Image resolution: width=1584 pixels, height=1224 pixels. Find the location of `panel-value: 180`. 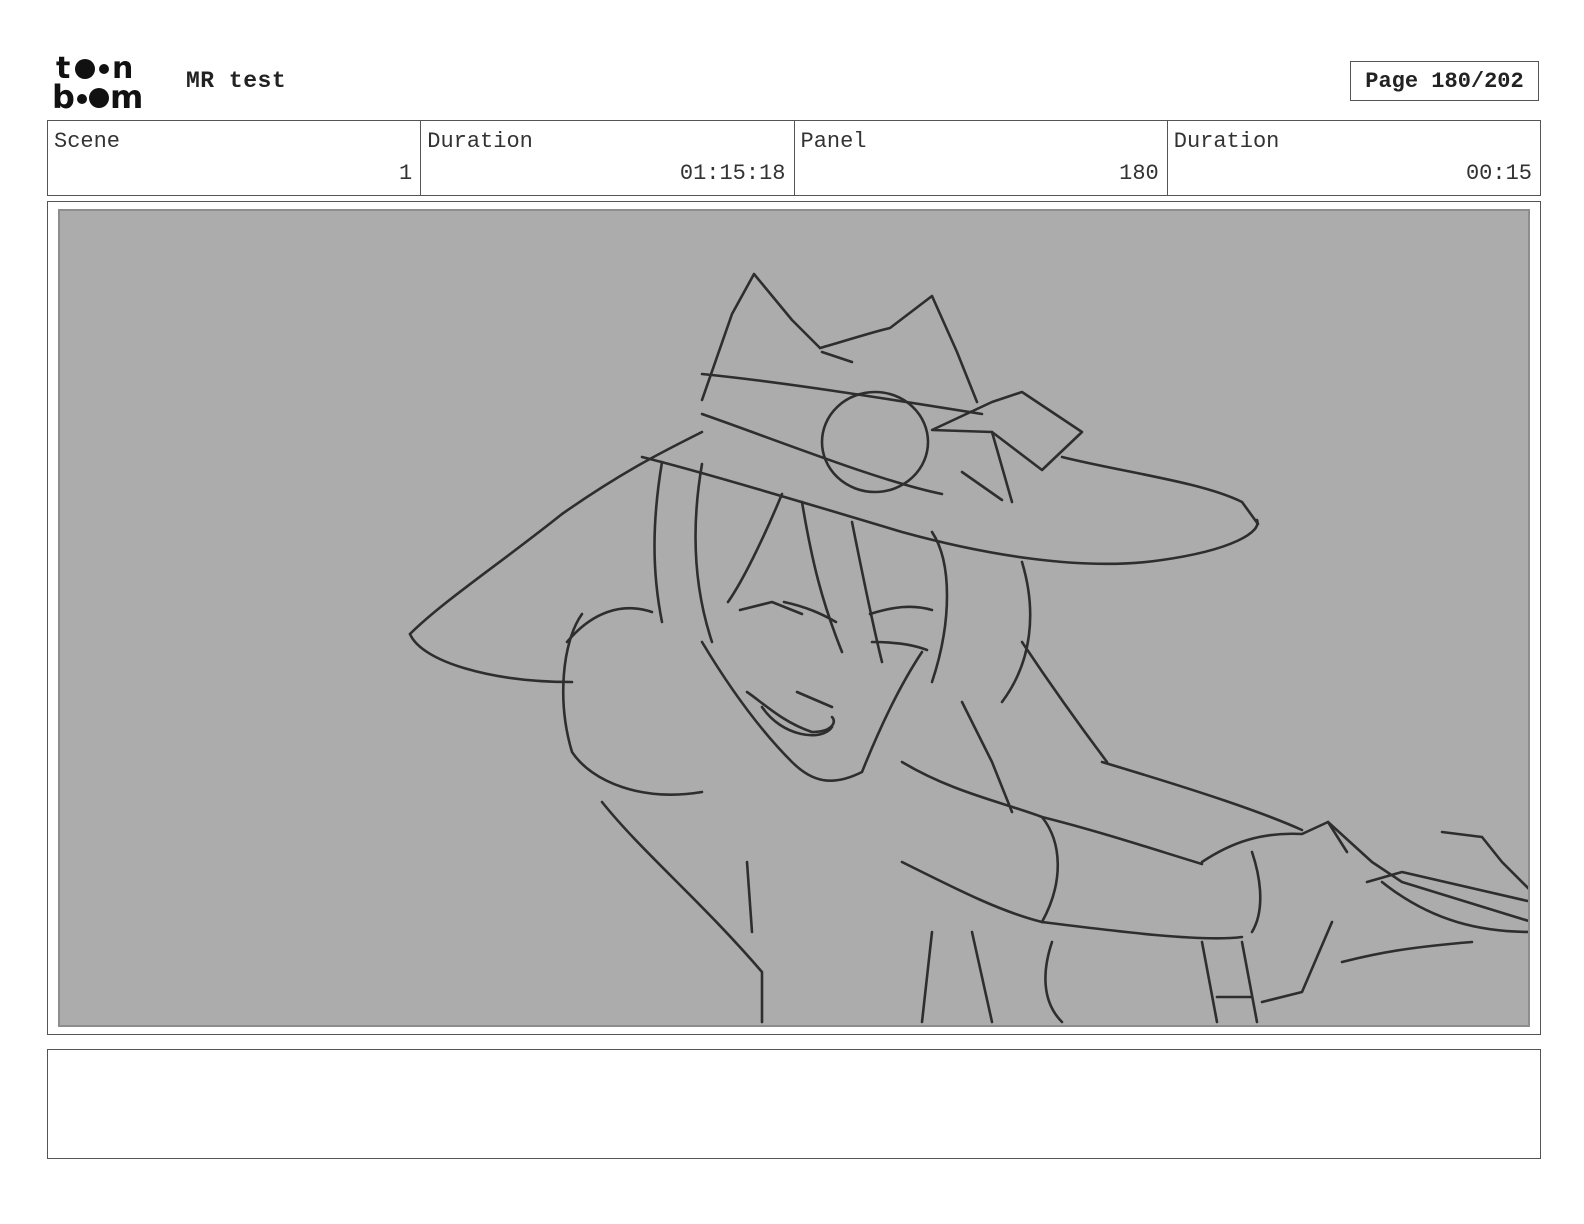

panel-value: 180 is located at coordinates (1139, 173).